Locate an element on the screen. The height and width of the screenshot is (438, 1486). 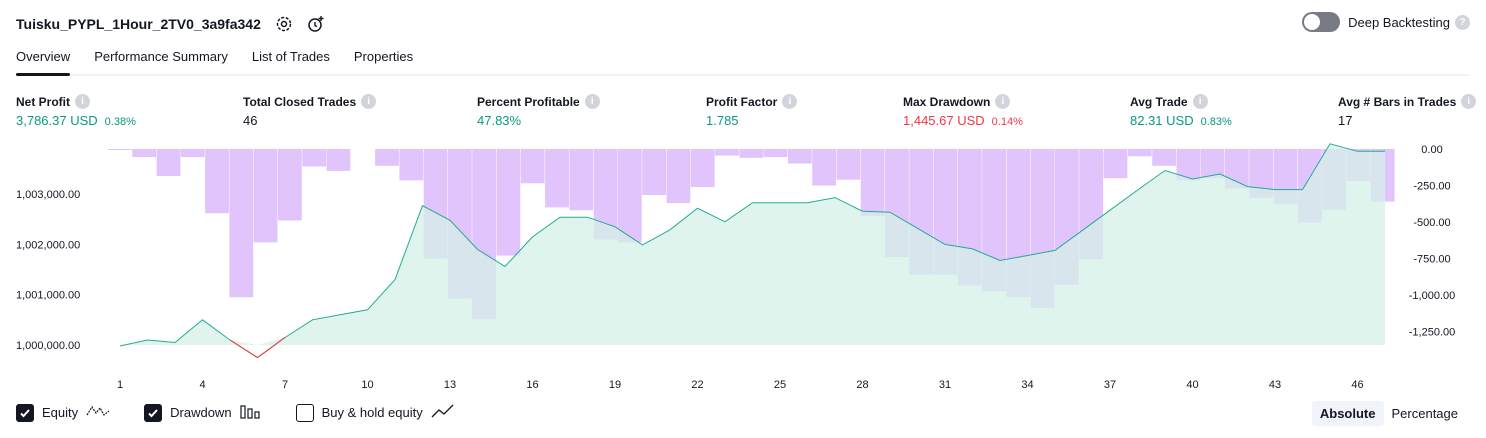
metric-percent: 0.38% is located at coordinates (120, 122).